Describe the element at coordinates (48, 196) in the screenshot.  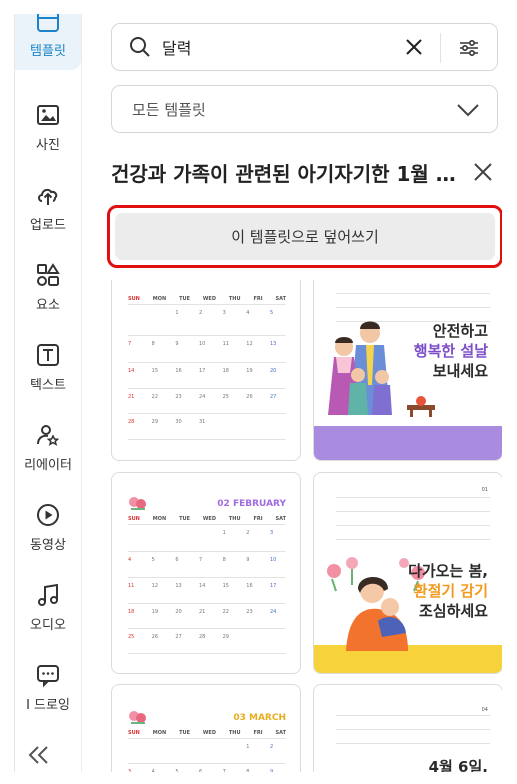
I see `upload-icon` at that location.